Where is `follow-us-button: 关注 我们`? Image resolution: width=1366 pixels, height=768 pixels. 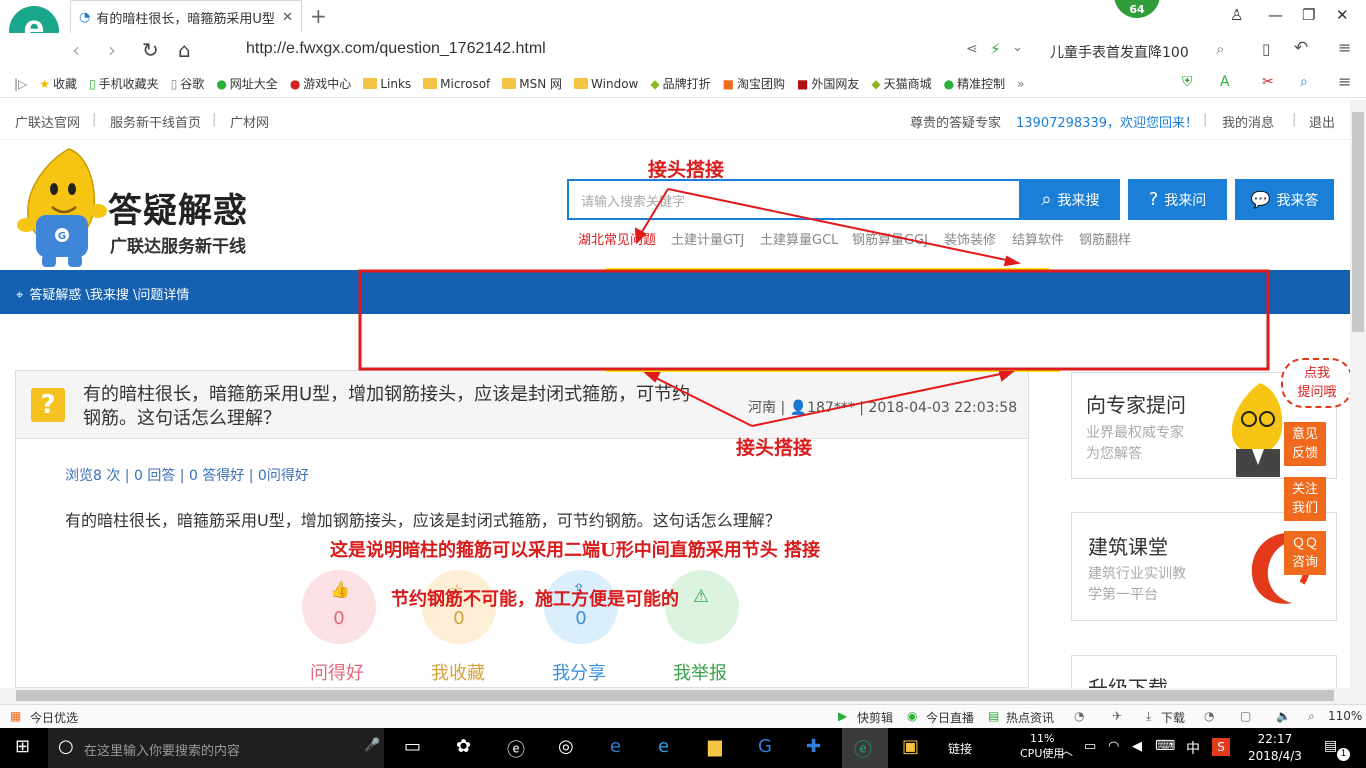
follow-us-button: 关注 我们 is located at coordinates (1305, 499).